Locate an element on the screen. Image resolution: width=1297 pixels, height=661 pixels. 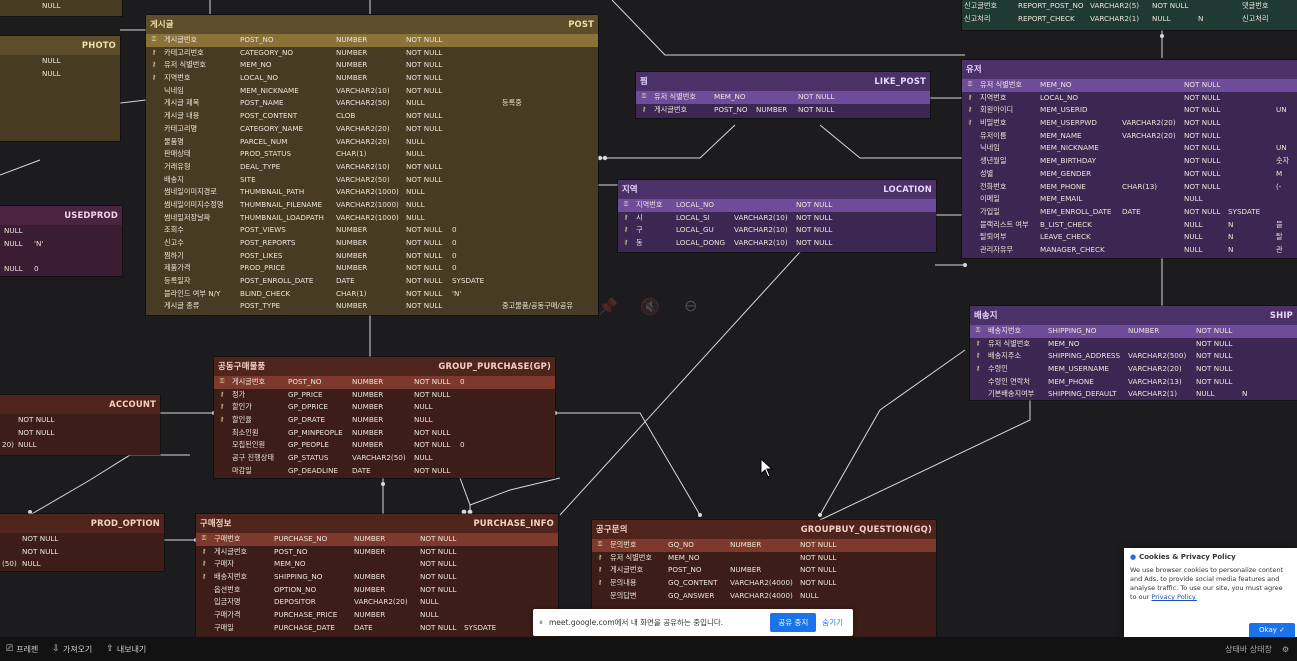
table-row: 블랙리스트 여부 B_LIST_CHECK NULL N 블 is located at coordinates (1129, 225).